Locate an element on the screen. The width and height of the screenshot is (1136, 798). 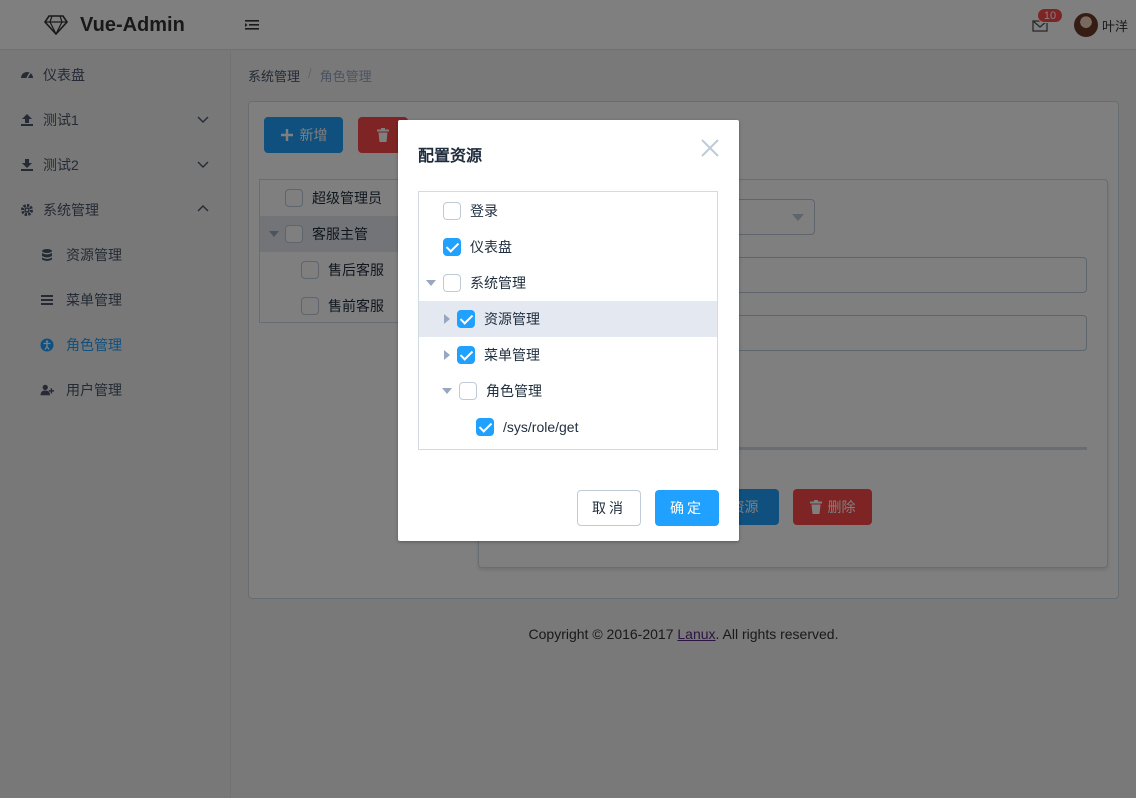
tree-node-label: /sys/role/get is located at coordinates (541, 427).